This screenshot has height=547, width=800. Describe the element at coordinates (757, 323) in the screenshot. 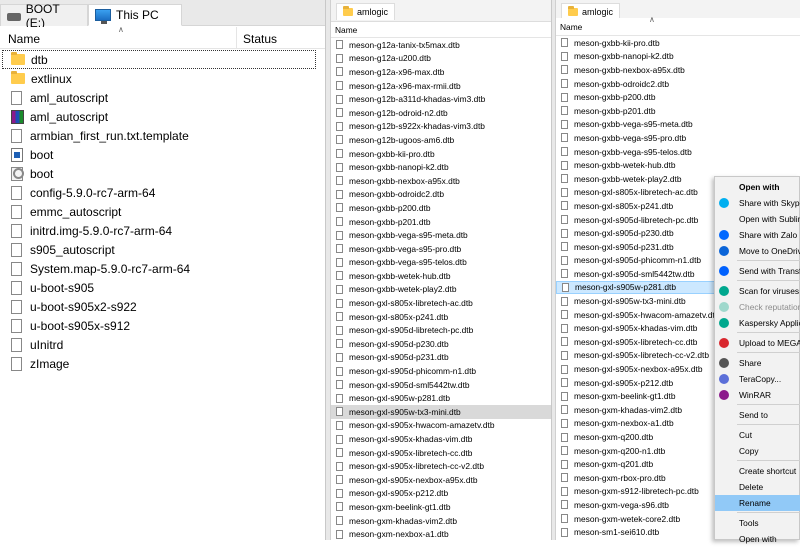

I see `menu-item: Kaspersky Application` at that location.